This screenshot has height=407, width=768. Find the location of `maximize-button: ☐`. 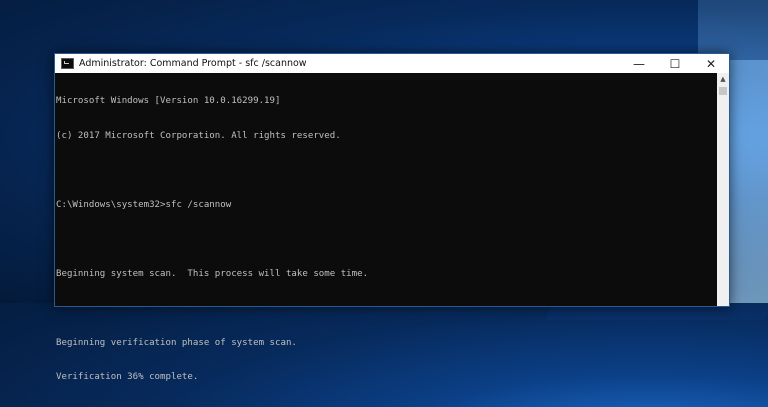

maximize-button: ☐ is located at coordinates (675, 63).